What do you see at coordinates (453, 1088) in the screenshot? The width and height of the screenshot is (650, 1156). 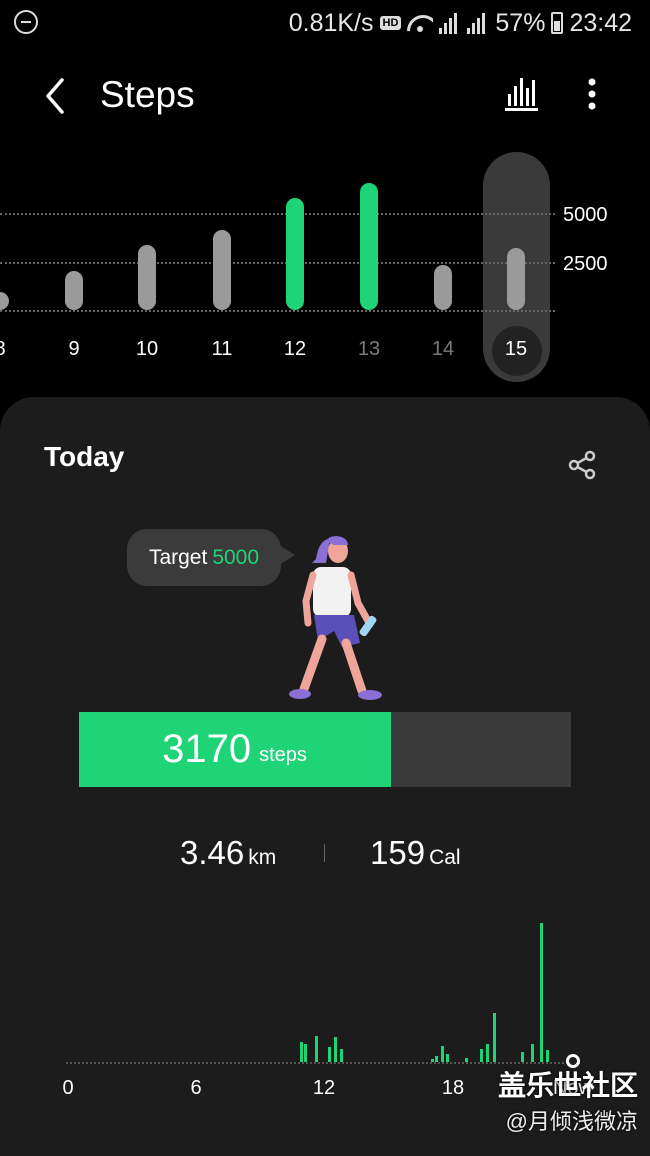 I see `hour-label-18: 18` at bounding box center [453, 1088].